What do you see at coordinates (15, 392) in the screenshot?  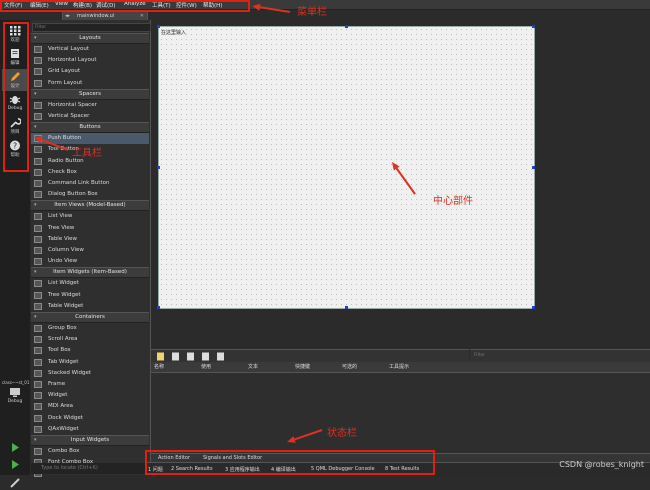 I see `monitor-icon` at bounding box center [15, 392].